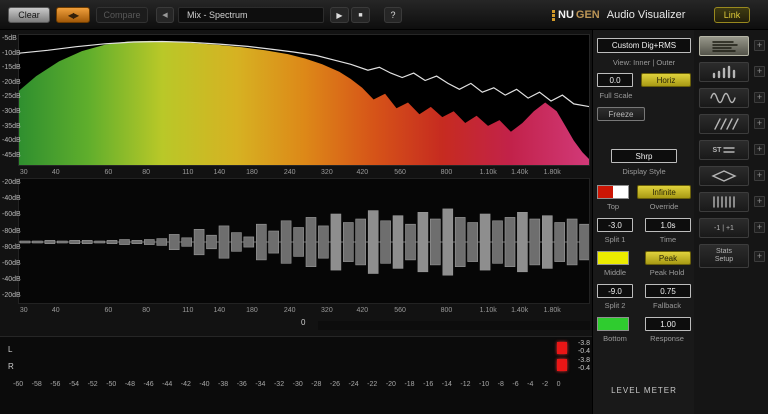  I want to click on clear-button: Clear, so click(29, 15).